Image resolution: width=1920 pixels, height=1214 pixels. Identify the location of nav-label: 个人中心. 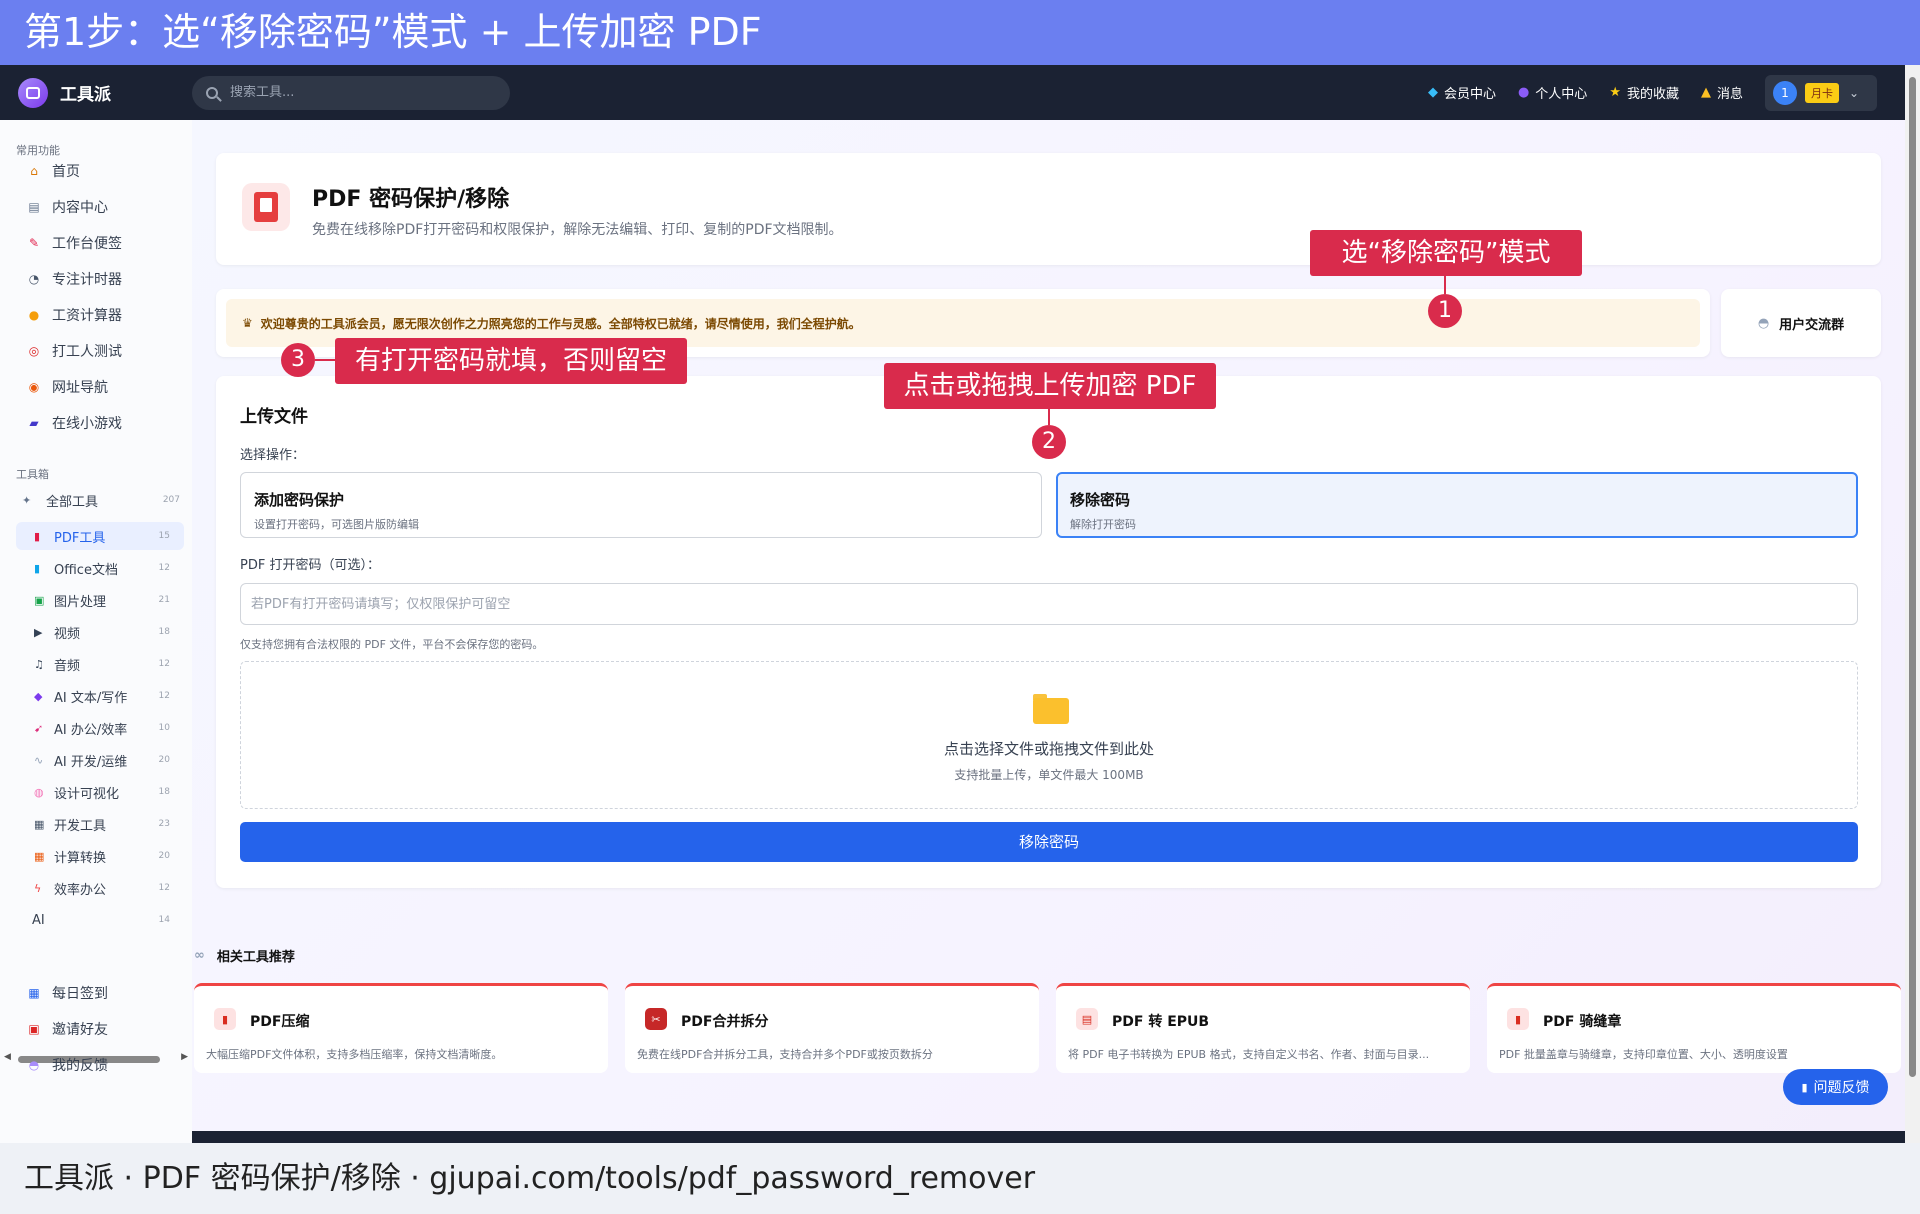
(1561, 94).